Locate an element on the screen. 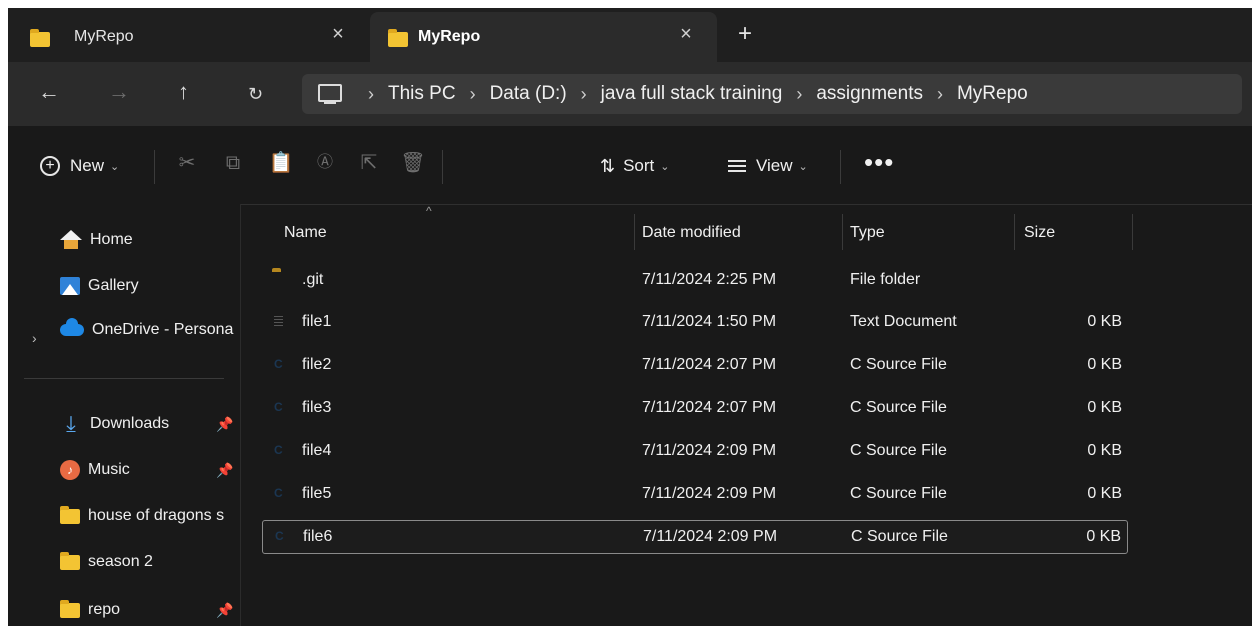 Image resolution: width=1252 pixels, height=626 pixels. breadcrumb-java-full-stack-training: java full stack training is located at coordinates (692, 94).